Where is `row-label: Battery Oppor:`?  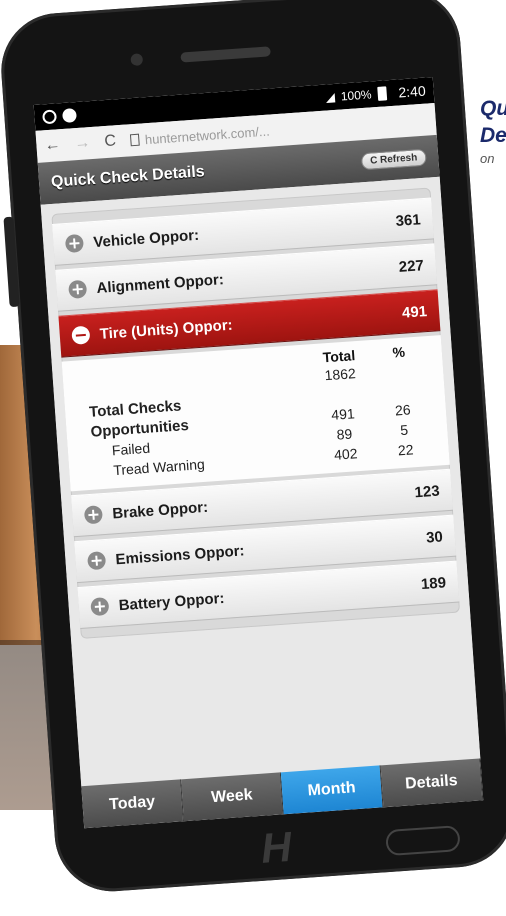
row-label: Battery Oppor: is located at coordinates (171, 601).